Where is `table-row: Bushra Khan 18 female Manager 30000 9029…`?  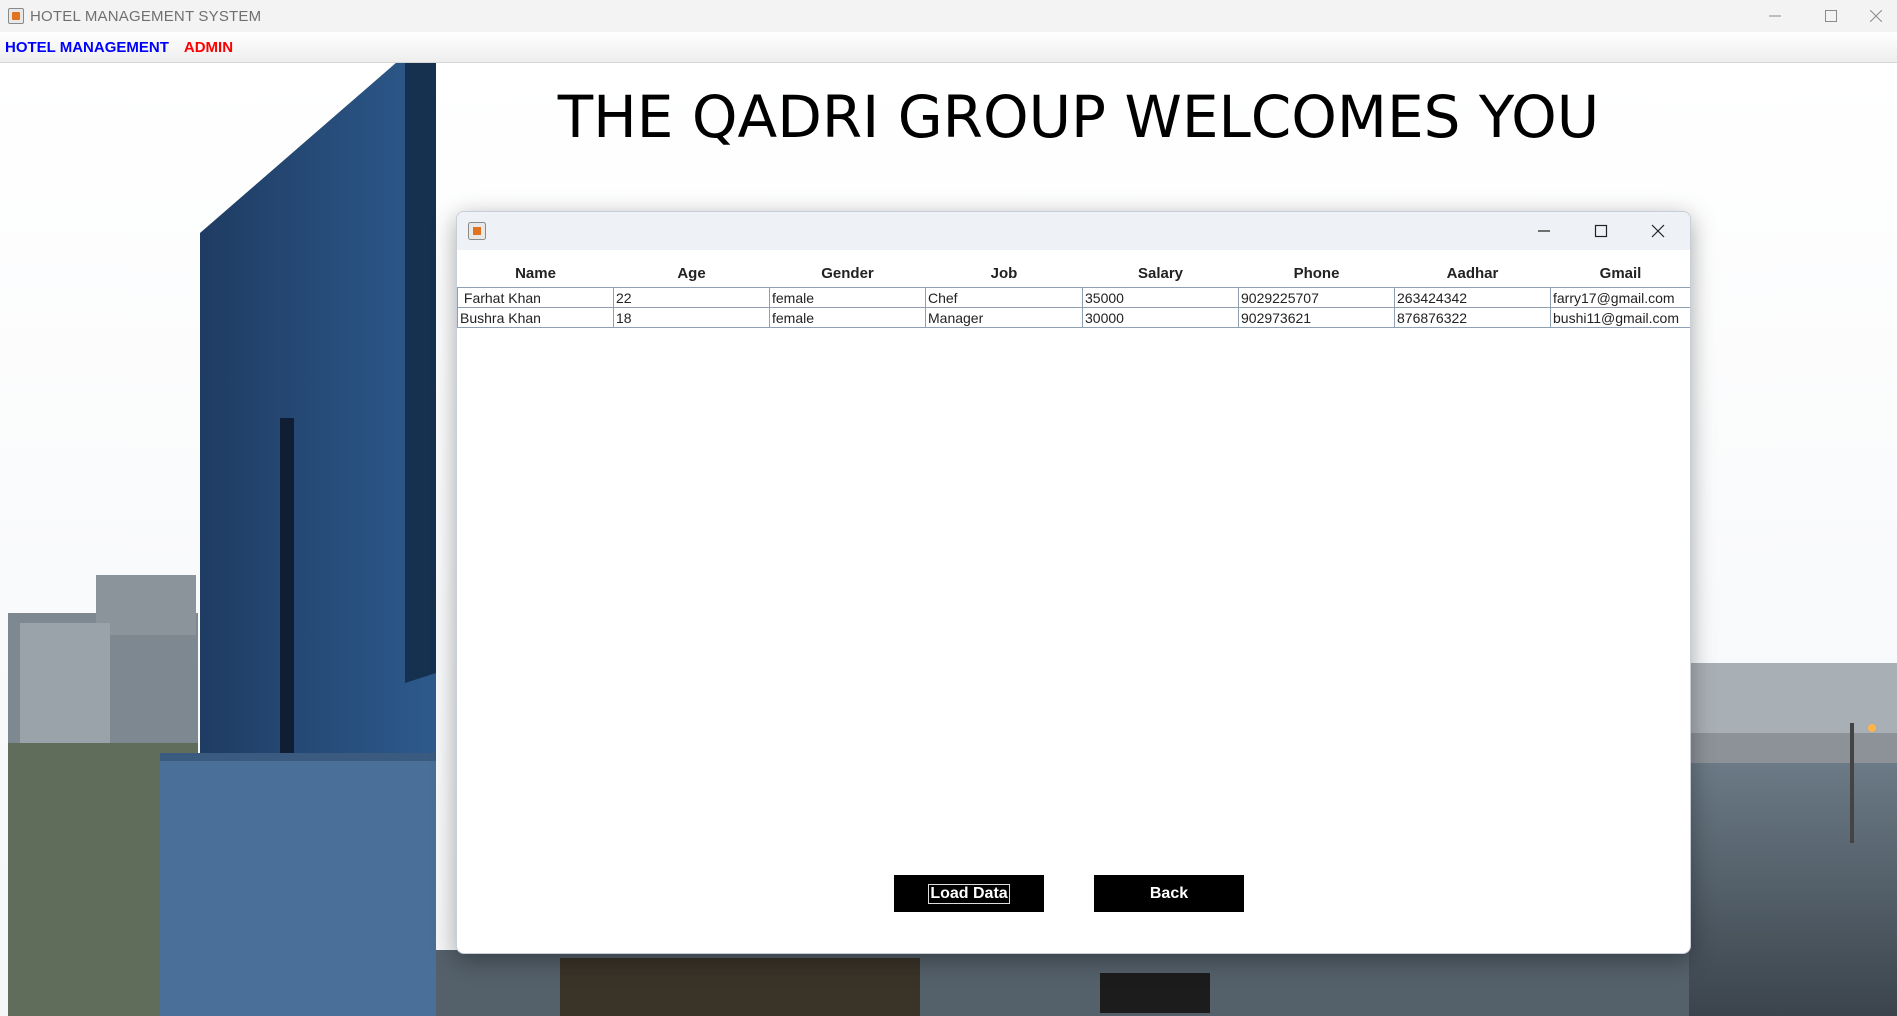 table-row: Bushra Khan 18 female Manager 30000 9029… is located at coordinates (1073, 317).